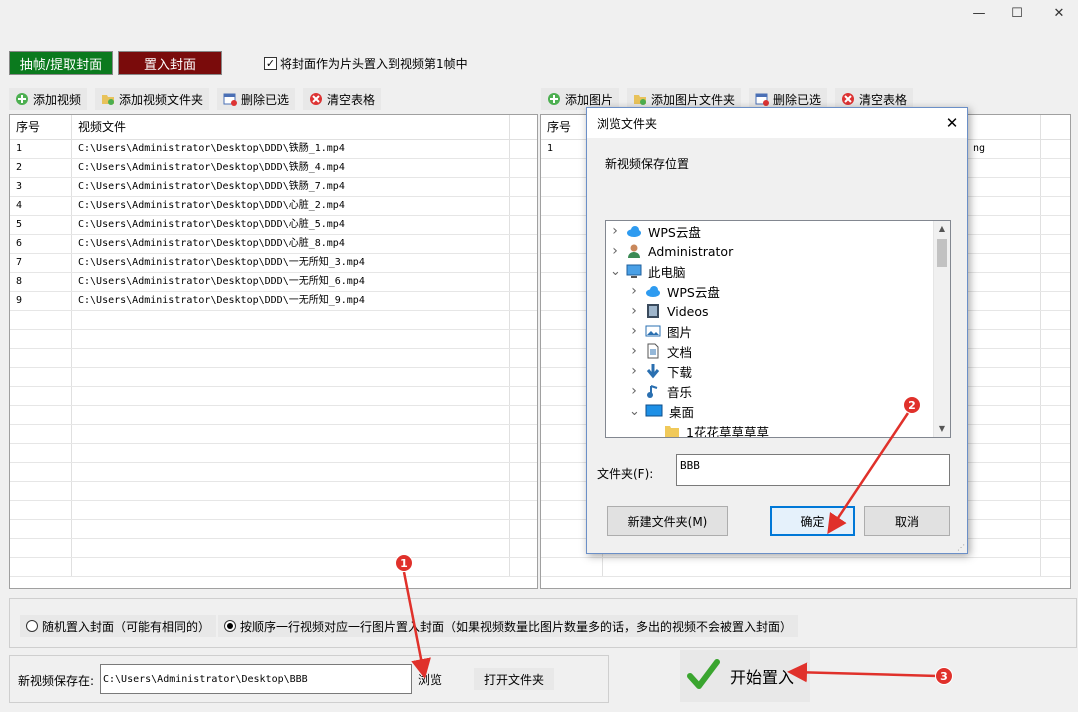 Image resolution: width=1078 pixels, height=712 pixels. What do you see at coordinates (41, 415) in the screenshot?
I see `row-index` at bounding box center [41, 415].